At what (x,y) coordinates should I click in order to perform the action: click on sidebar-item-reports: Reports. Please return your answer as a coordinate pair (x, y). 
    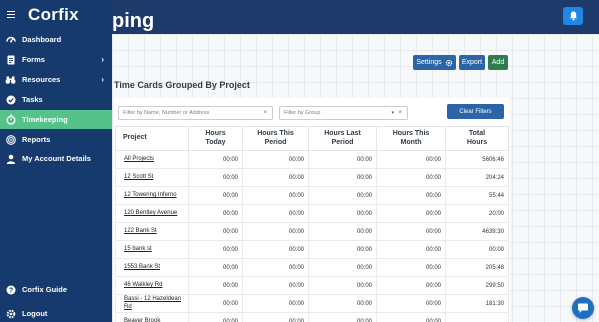
    Looking at the image, I should click on (56, 139).